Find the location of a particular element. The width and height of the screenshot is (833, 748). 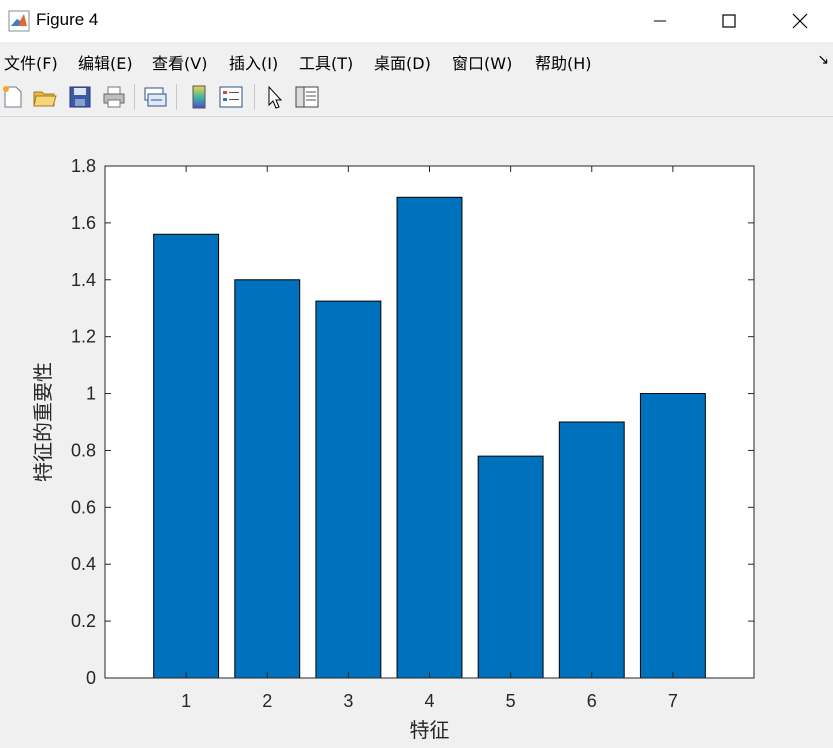

menu-help: 帮助(H) is located at coordinates (563, 62).